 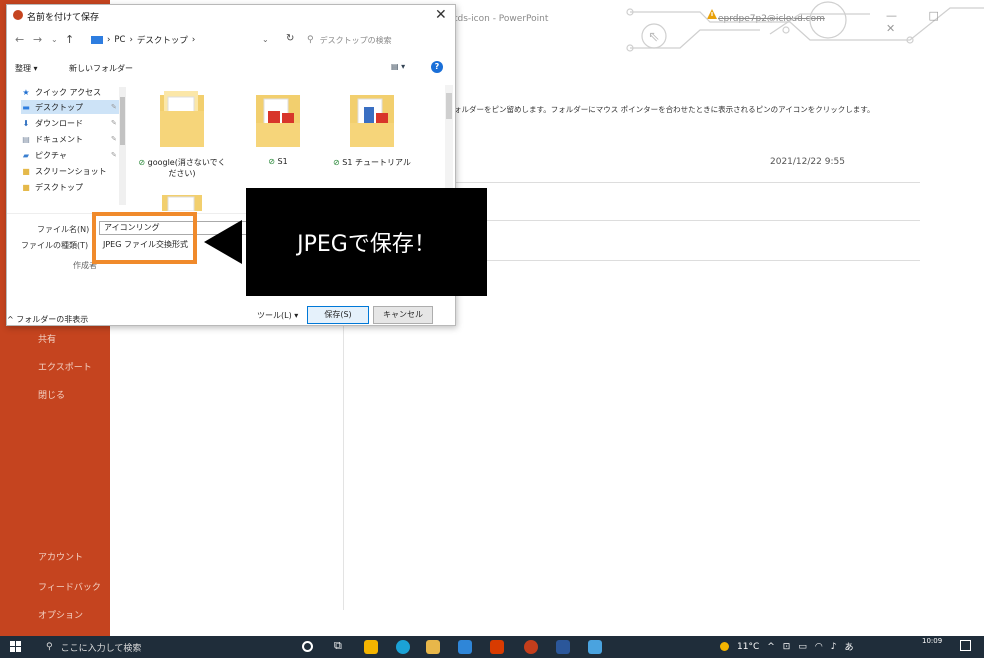 I want to click on file-explorer-icon, so click(x=433, y=647).